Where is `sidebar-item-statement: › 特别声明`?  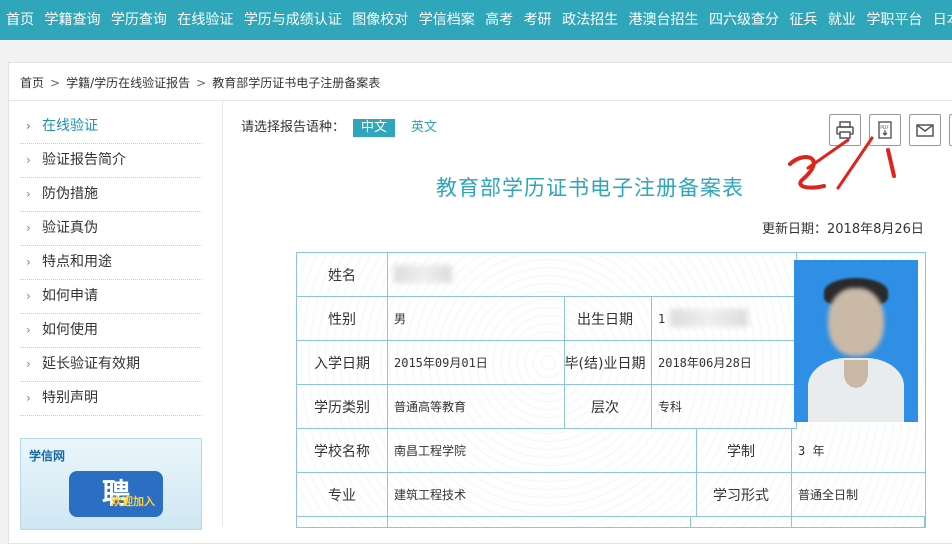
sidebar-item-statement: › 特别声明 is located at coordinates (111, 399).